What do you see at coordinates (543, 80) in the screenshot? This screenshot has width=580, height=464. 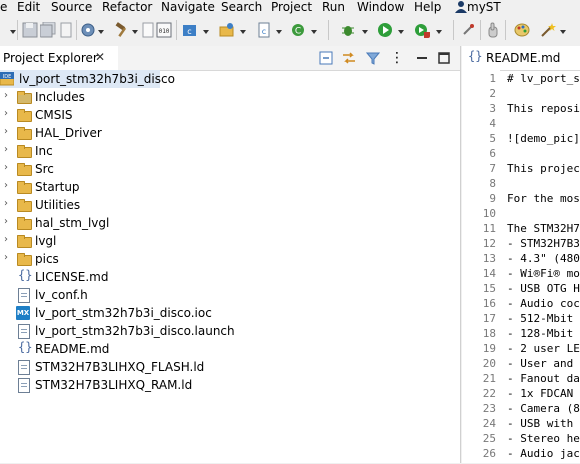 I see `editor-line: # lv_port_s` at bounding box center [543, 80].